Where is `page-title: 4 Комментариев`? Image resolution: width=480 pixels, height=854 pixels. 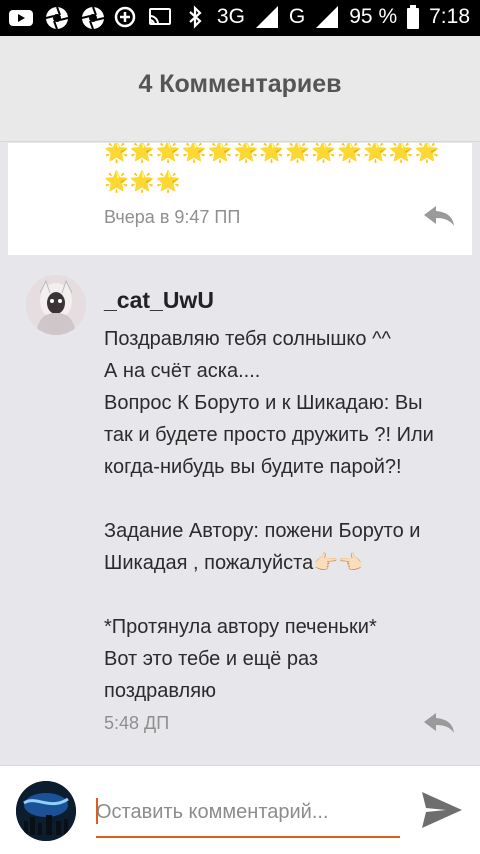 page-title: 4 Комментариев is located at coordinates (240, 84).